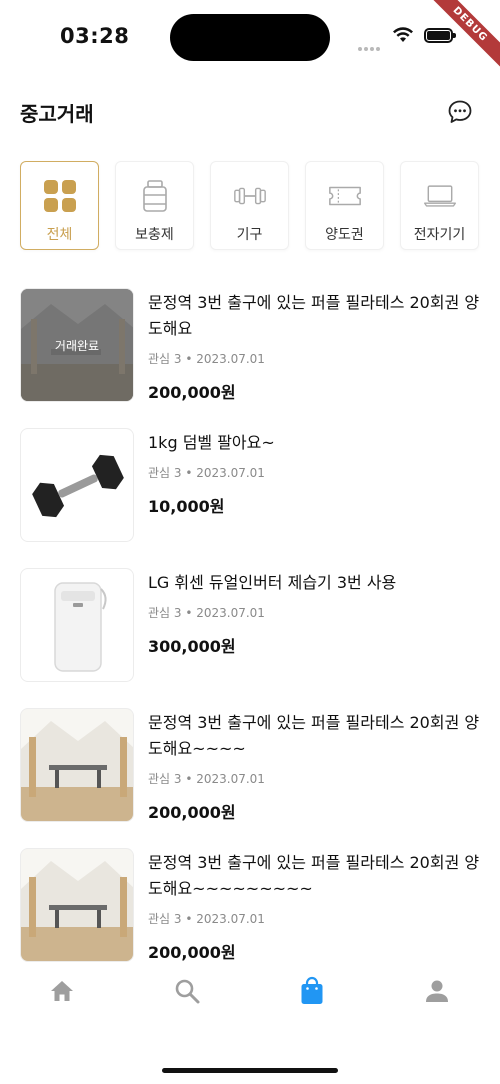 This screenshot has width=500, height=1084. I want to click on chat-bubble-icon, so click(460, 111).